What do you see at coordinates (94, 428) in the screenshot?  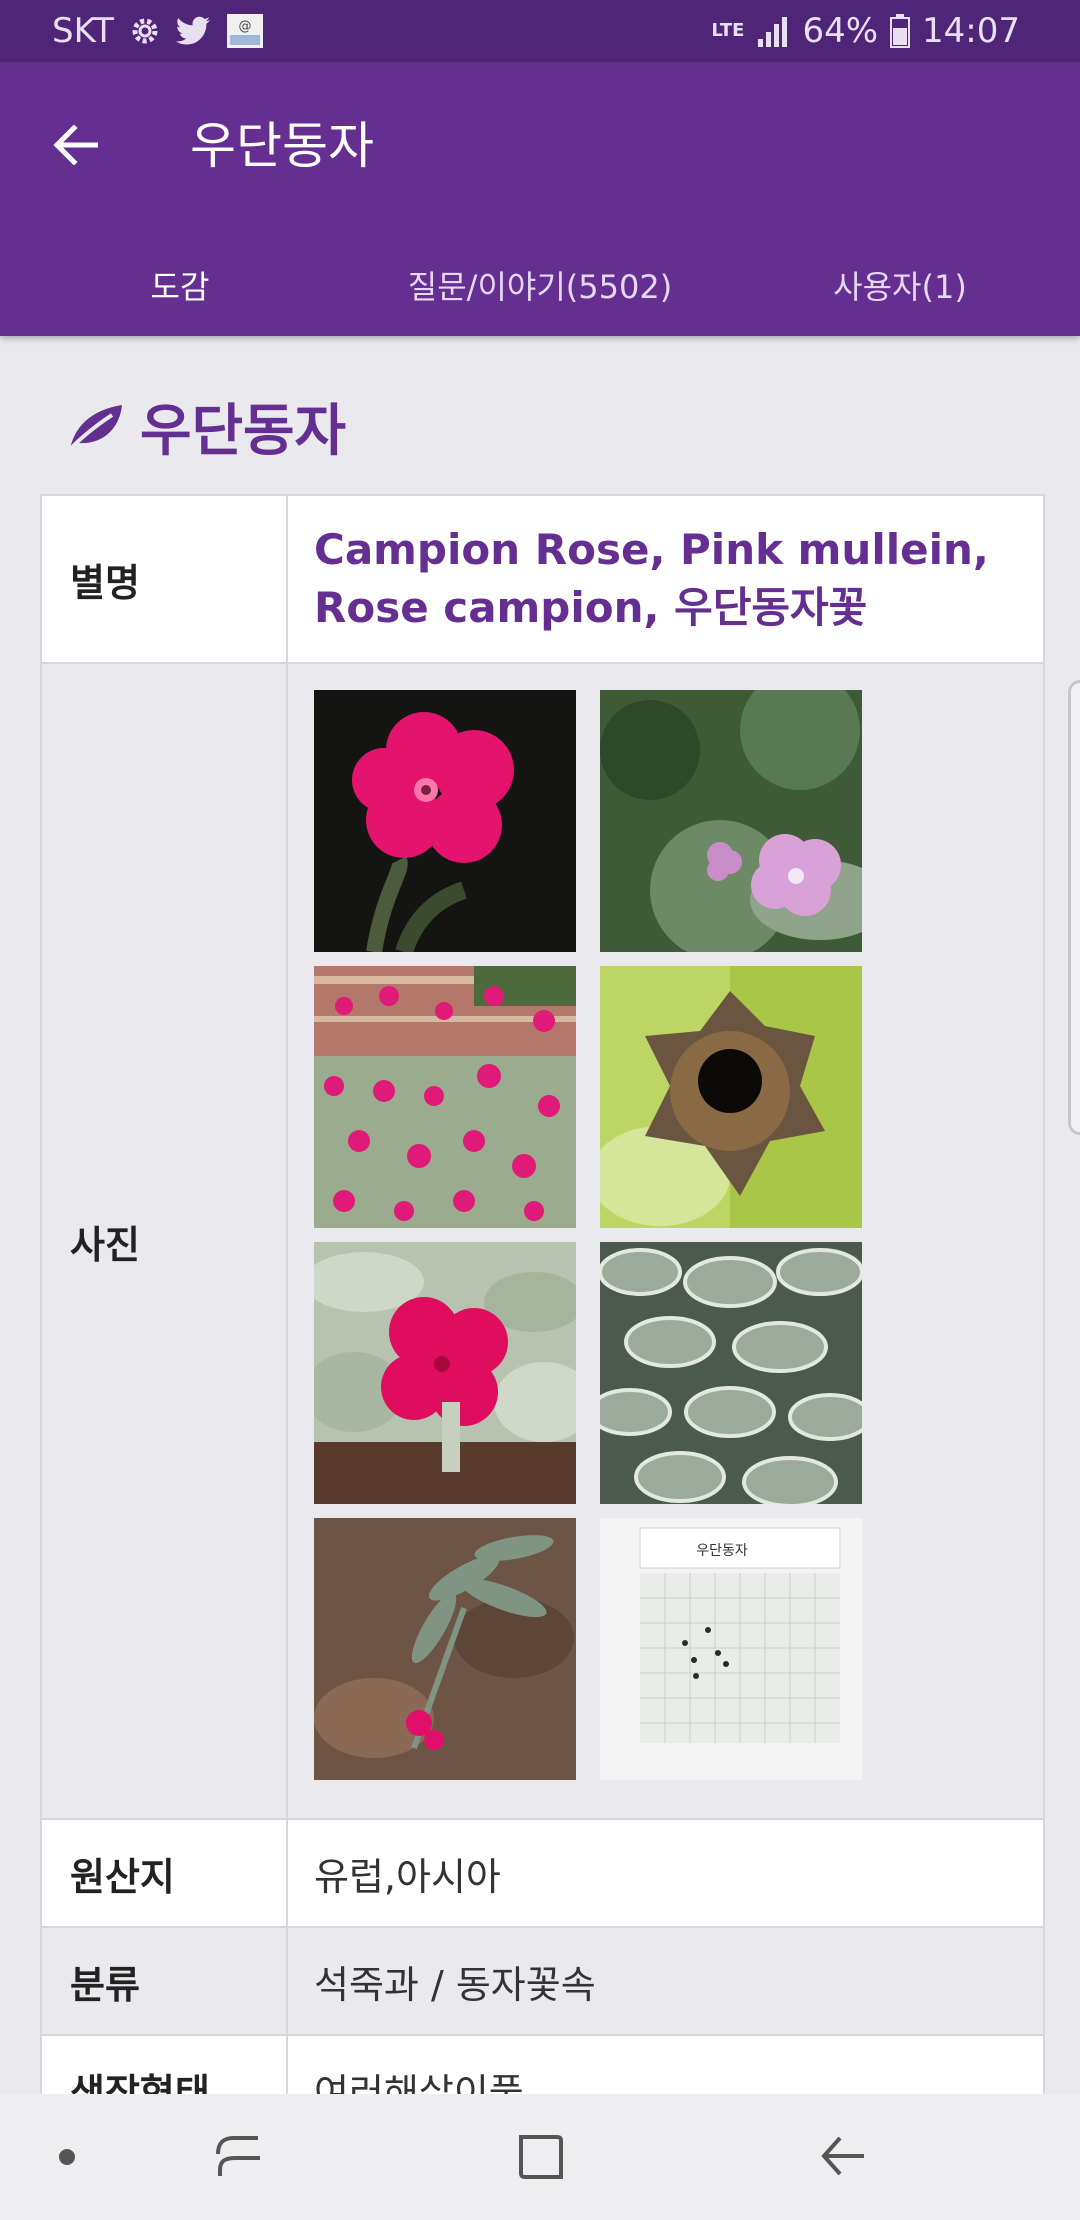 I see `leaf-icon` at bounding box center [94, 428].